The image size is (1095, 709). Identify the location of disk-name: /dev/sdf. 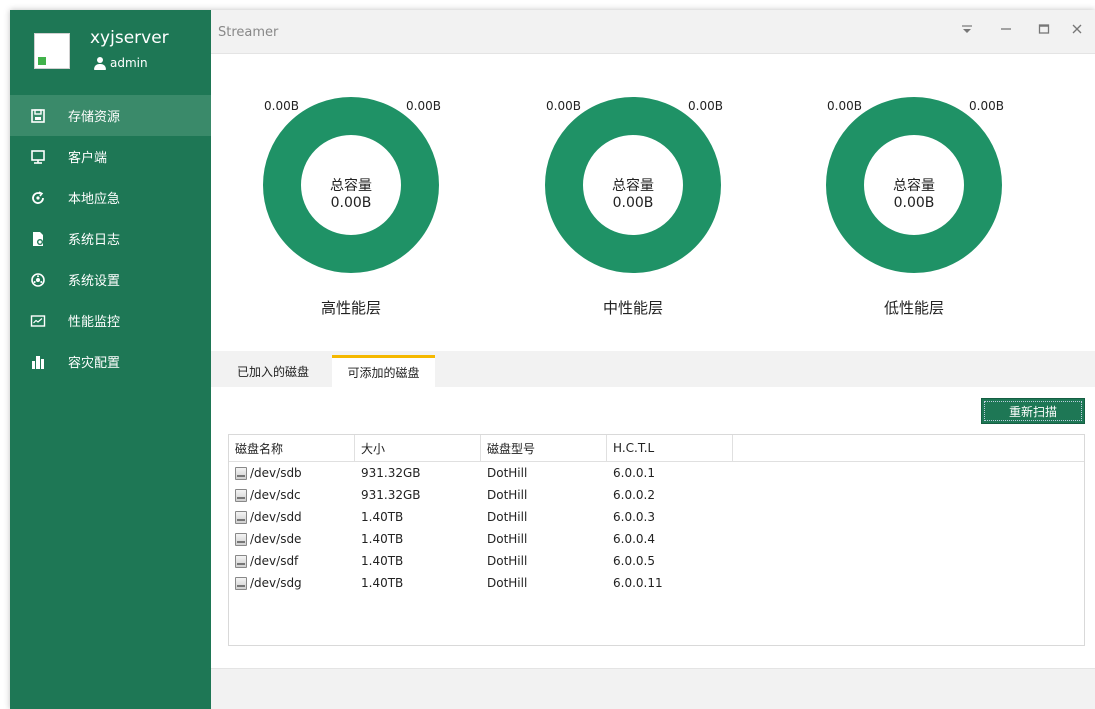
(274, 561).